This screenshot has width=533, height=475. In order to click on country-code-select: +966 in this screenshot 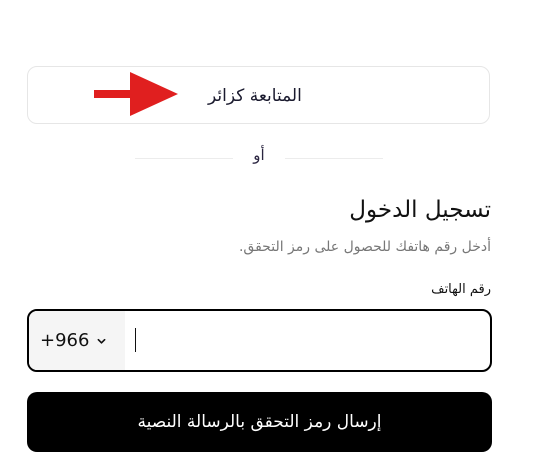, I will do `click(77, 340)`.